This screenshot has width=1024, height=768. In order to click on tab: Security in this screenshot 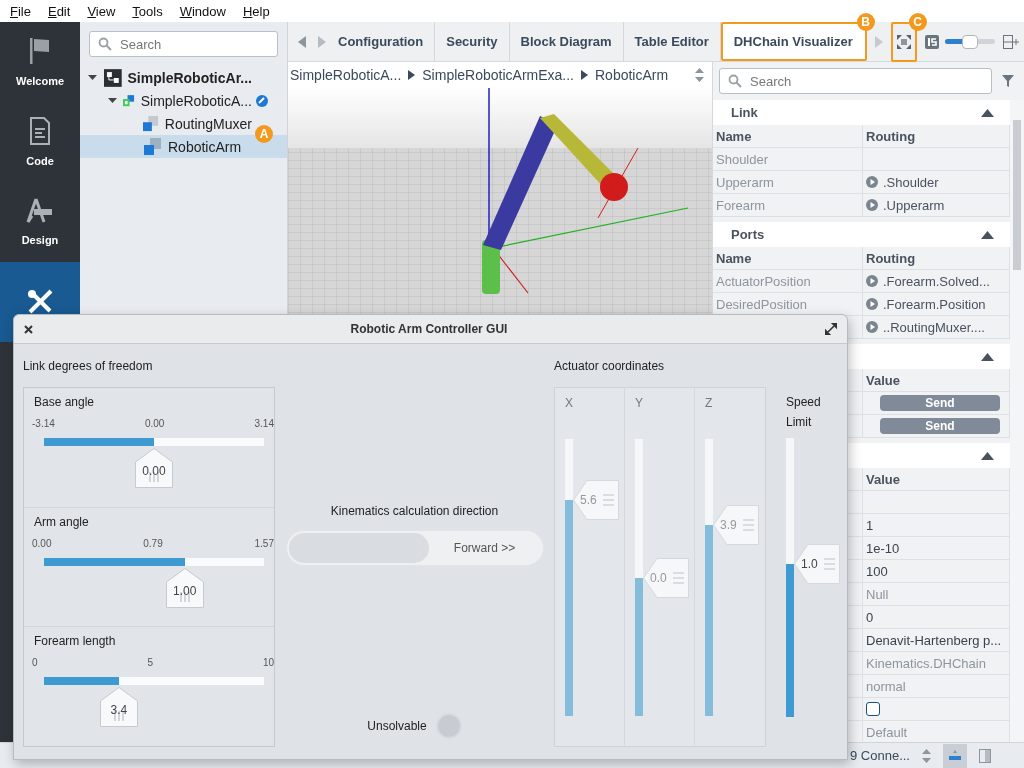, I will do `click(472, 41)`.